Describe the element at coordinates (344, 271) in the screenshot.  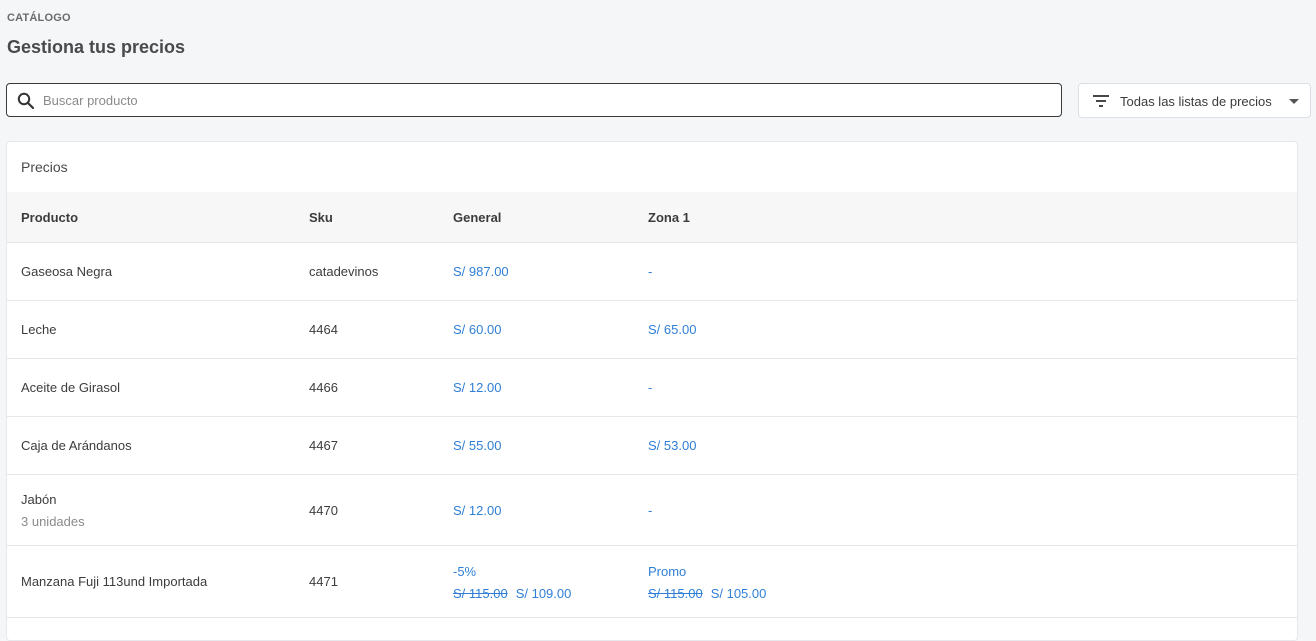
I see `sku-value: catadevinos` at that location.